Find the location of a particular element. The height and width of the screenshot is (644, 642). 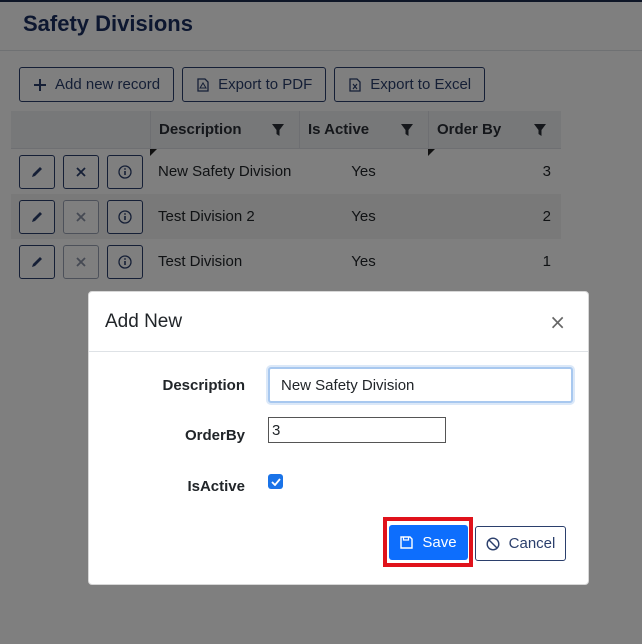

orderby-label: OrderBy is located at coordinates (214, 435).